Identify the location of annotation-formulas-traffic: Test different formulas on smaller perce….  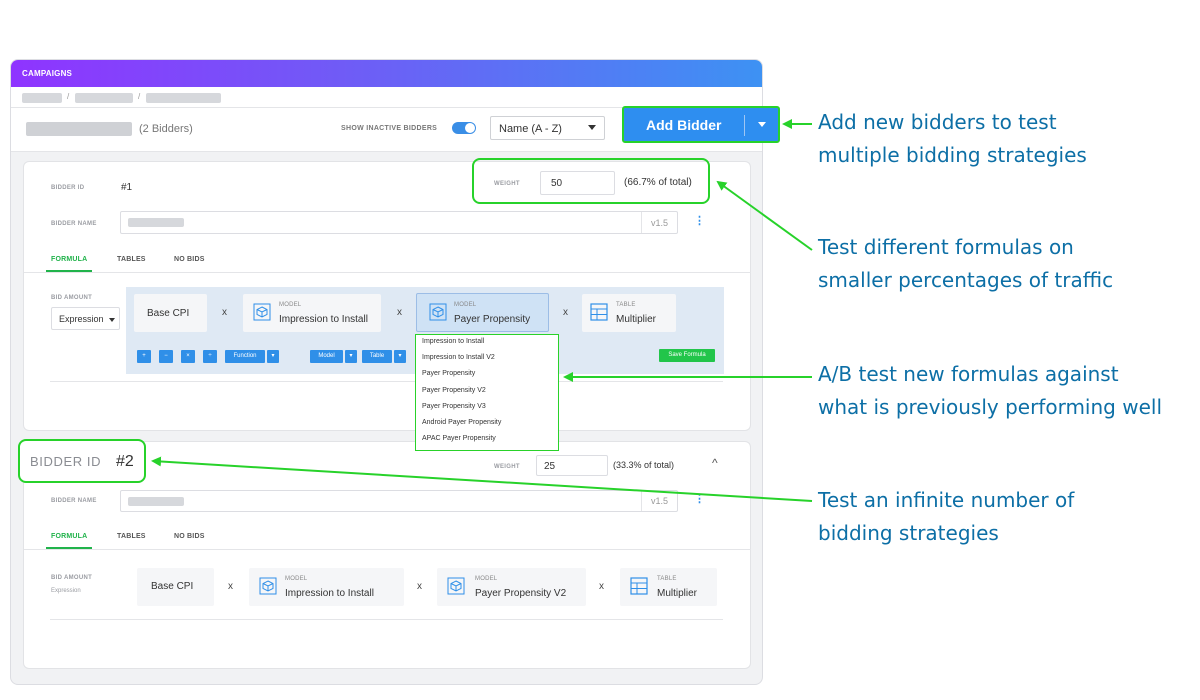
(965, 264).